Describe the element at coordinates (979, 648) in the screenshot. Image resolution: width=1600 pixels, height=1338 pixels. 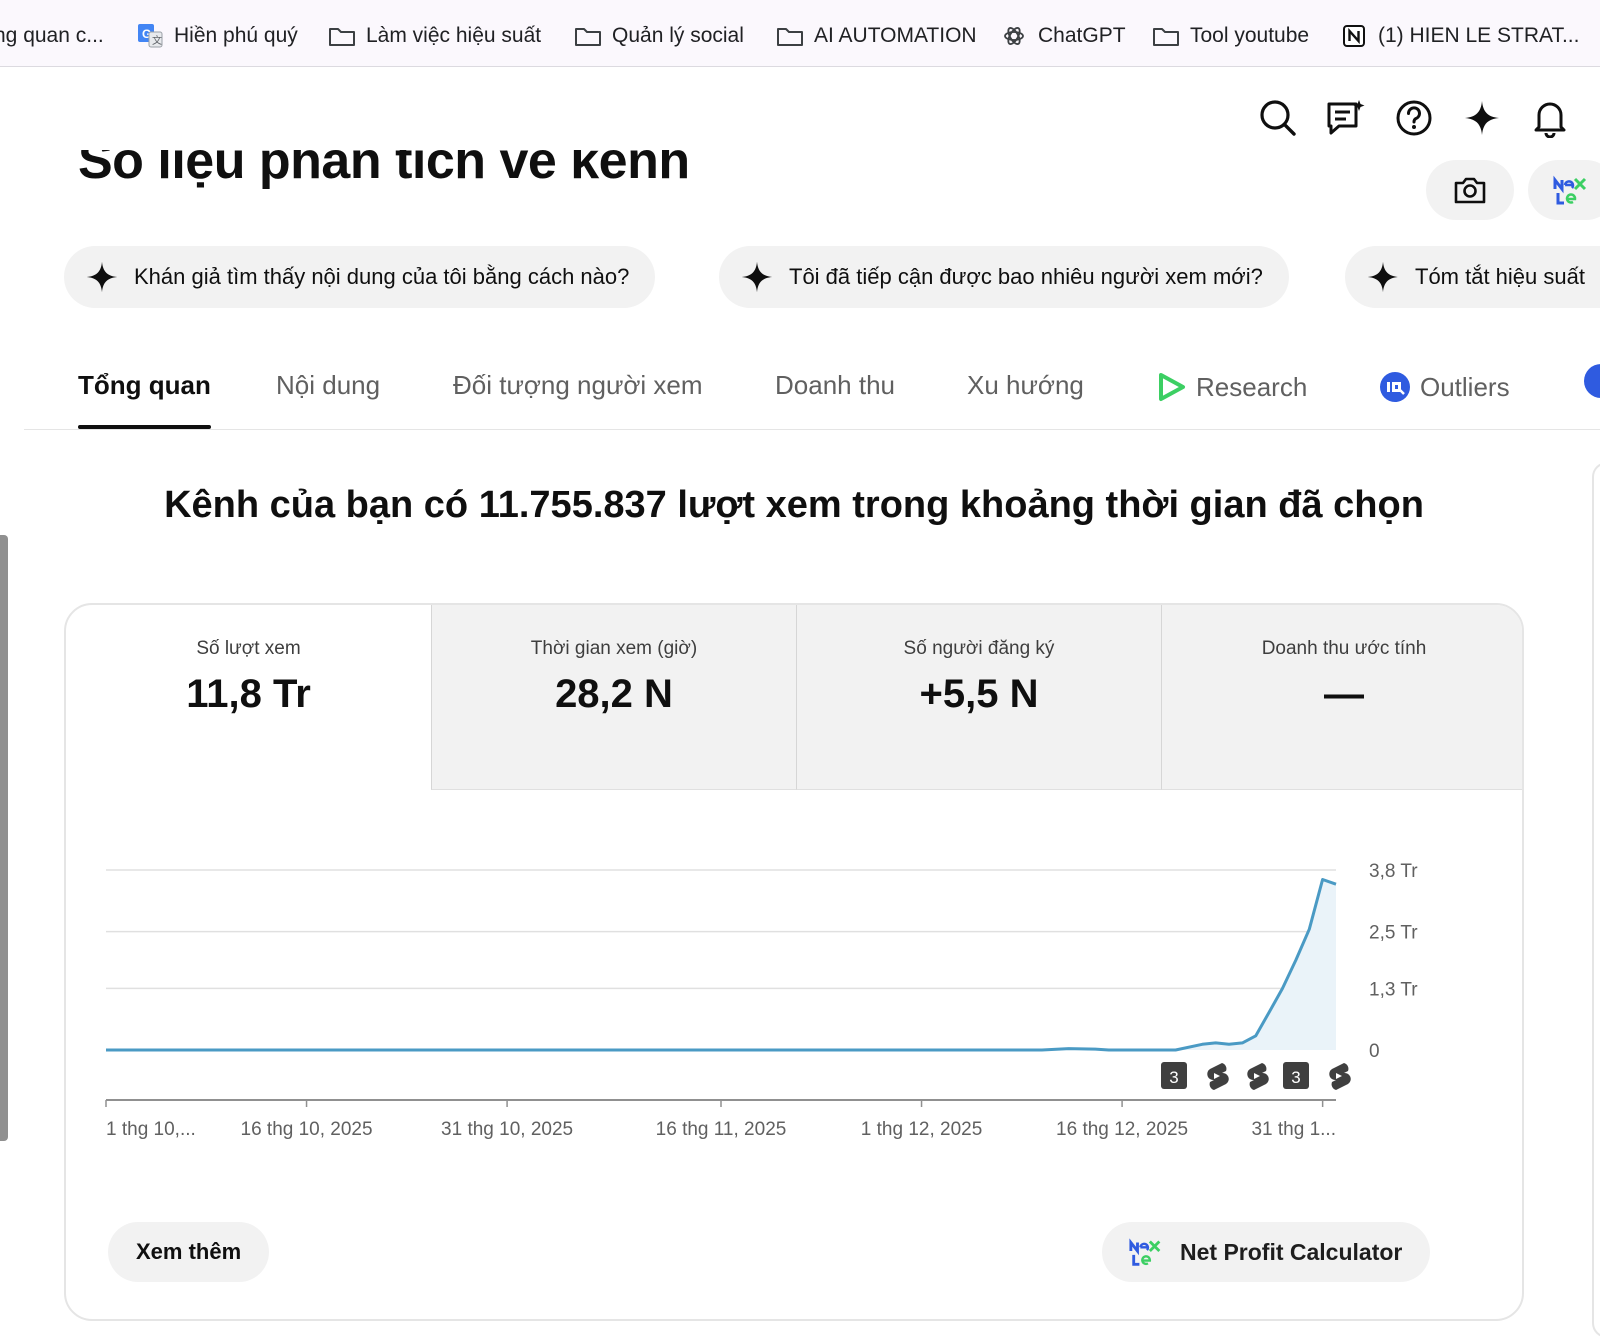
I see `metric-label: Số người đăng ký` at that location.